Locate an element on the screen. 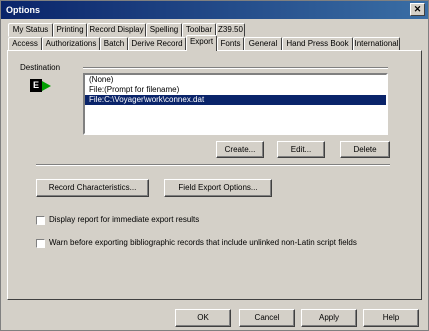  close-button: ✕ is located at coordinates (417, 9).